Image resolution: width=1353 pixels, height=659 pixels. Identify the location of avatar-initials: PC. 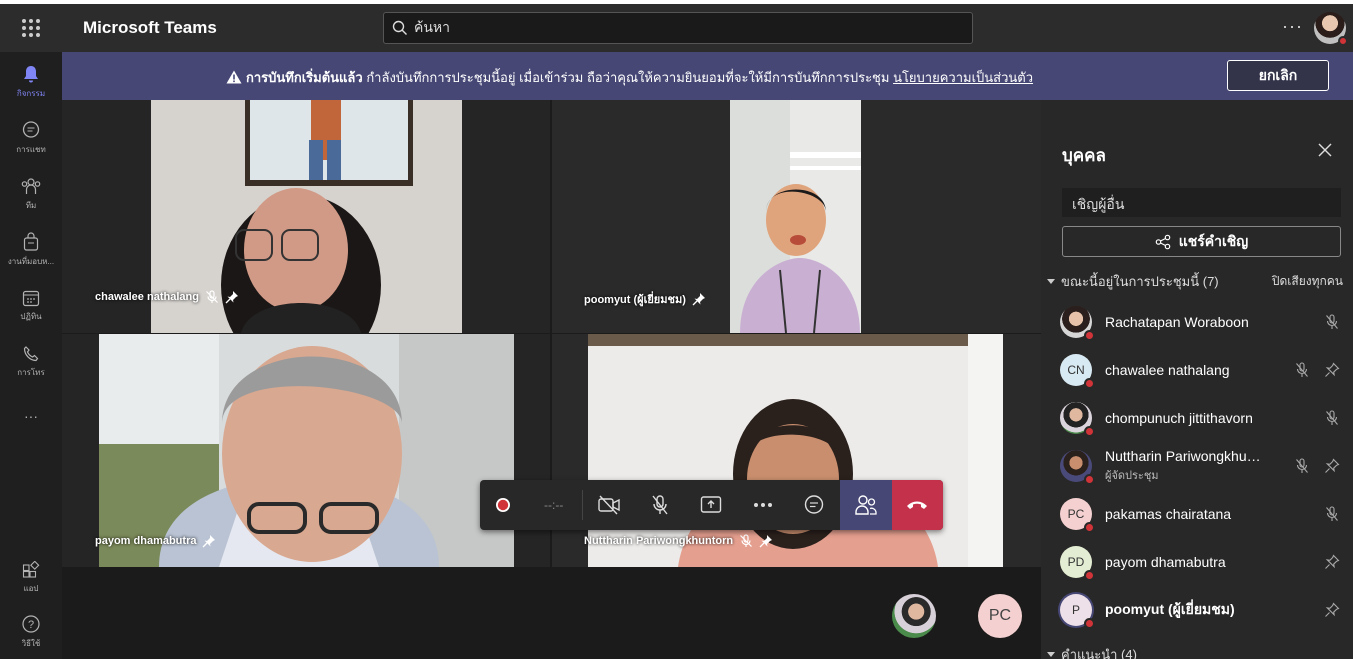
(1000, 615).